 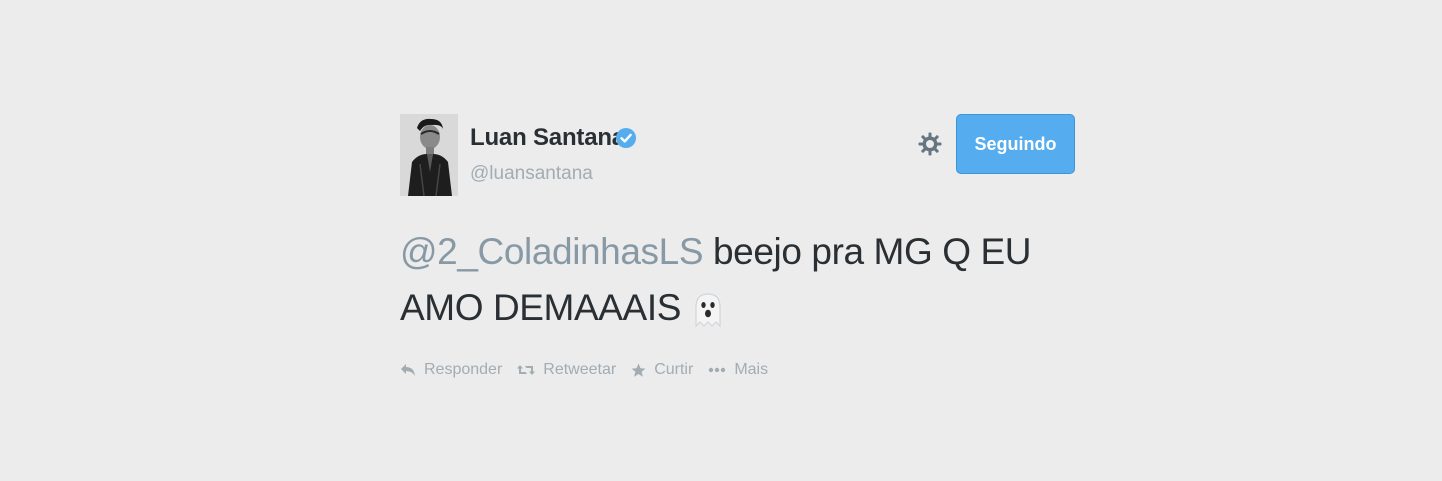 I want to click on retweet-label: Retweetar, so click(x=580, y=369).